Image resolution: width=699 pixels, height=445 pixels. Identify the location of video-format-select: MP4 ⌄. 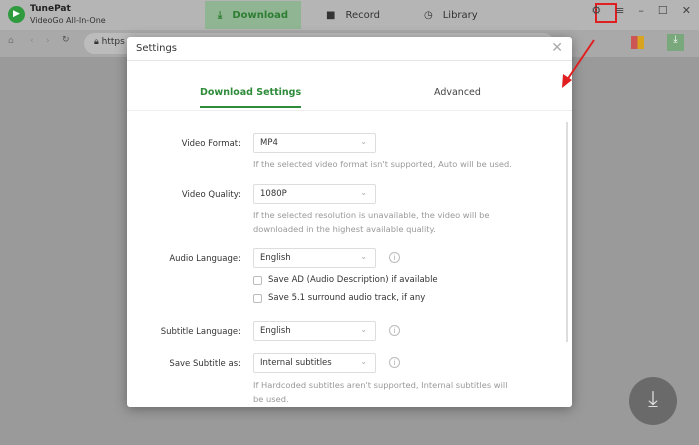
(314, 143).